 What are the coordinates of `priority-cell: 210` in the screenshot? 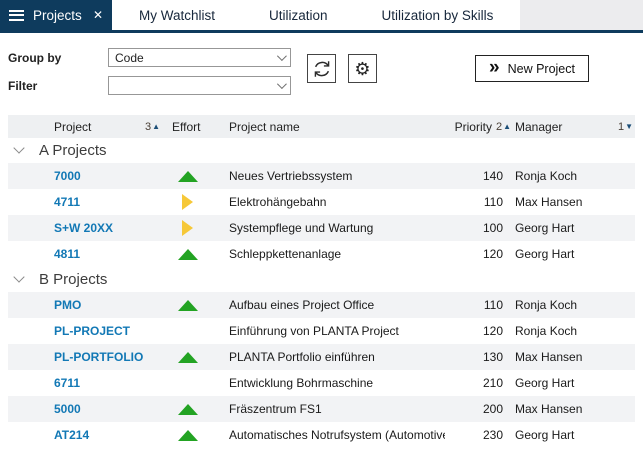 It's located at (492, 383).